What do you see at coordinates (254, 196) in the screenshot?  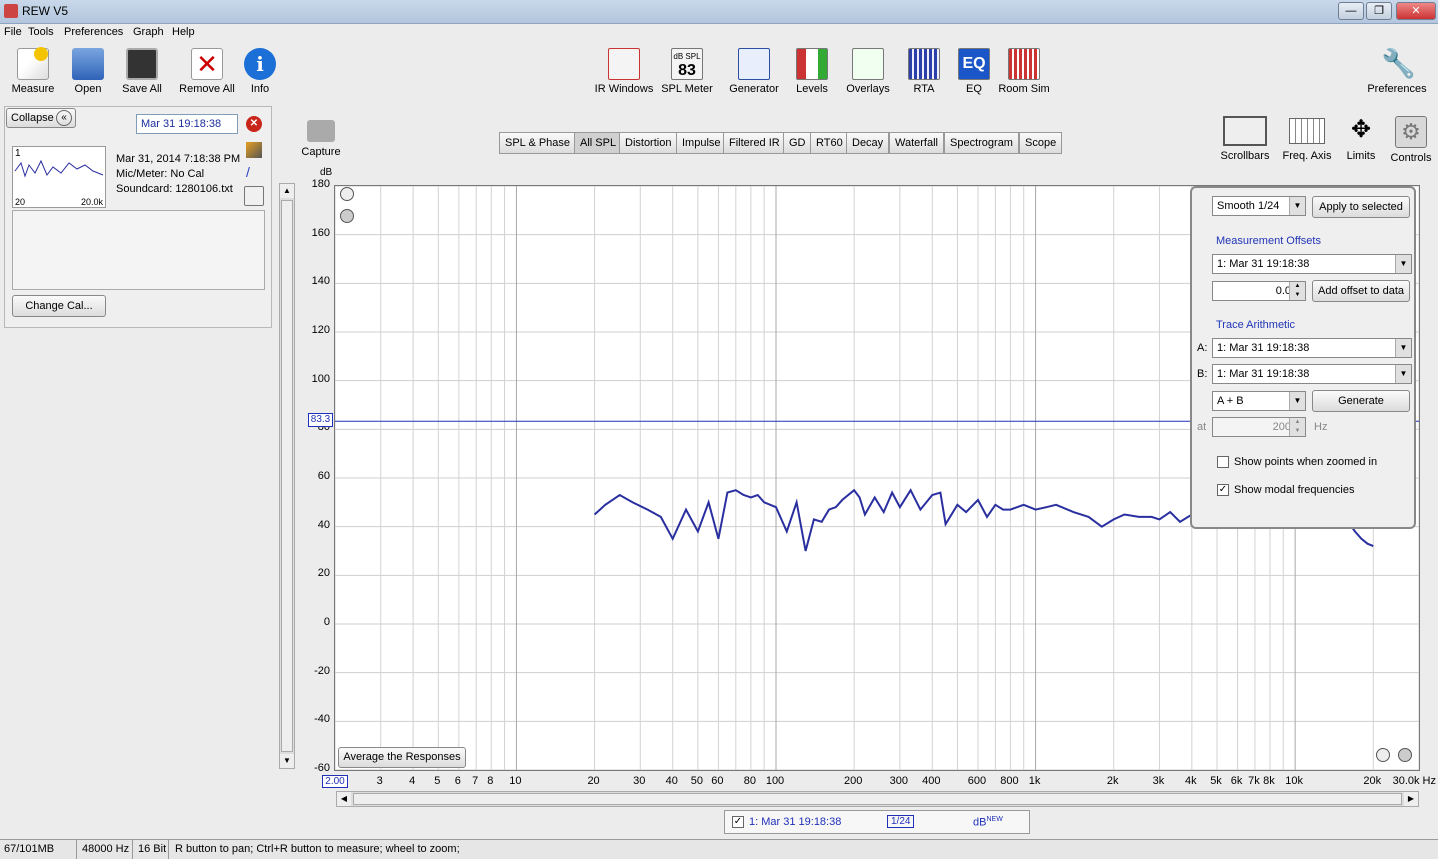 I see `notes-icon` at bounding box center [254, 196].